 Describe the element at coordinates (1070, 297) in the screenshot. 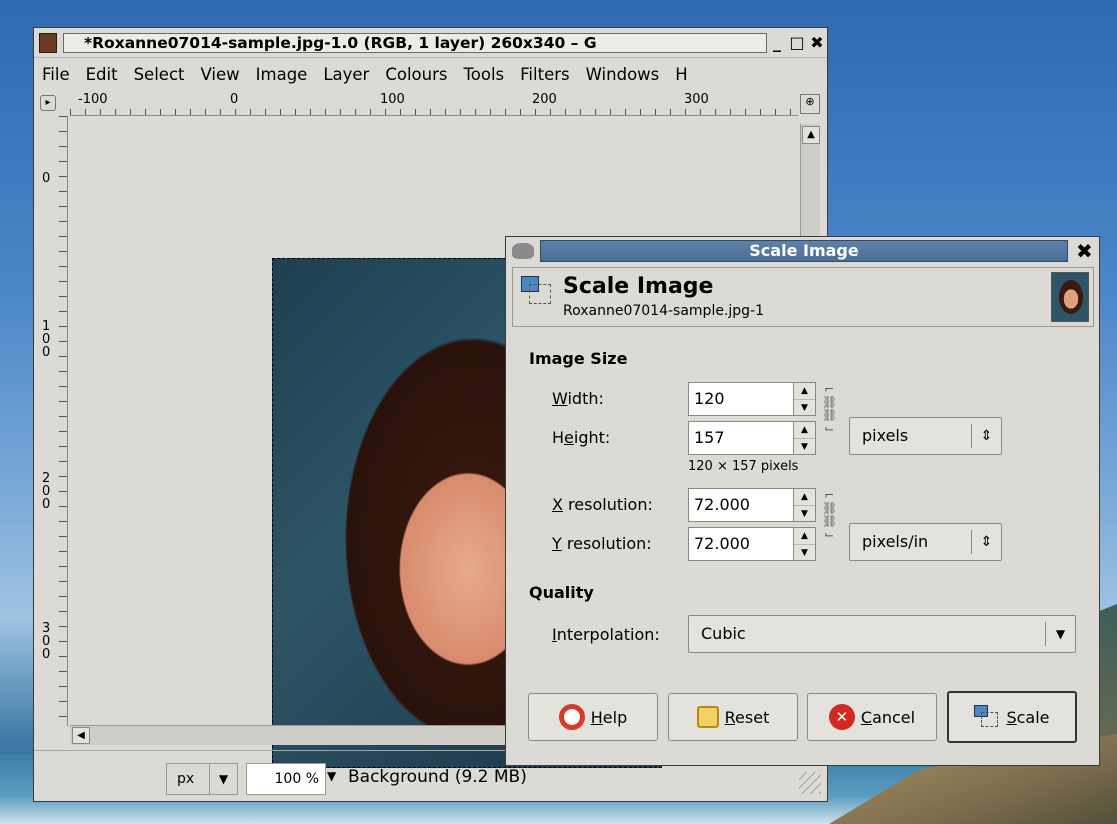

I see `image-thumbnail` at that location.